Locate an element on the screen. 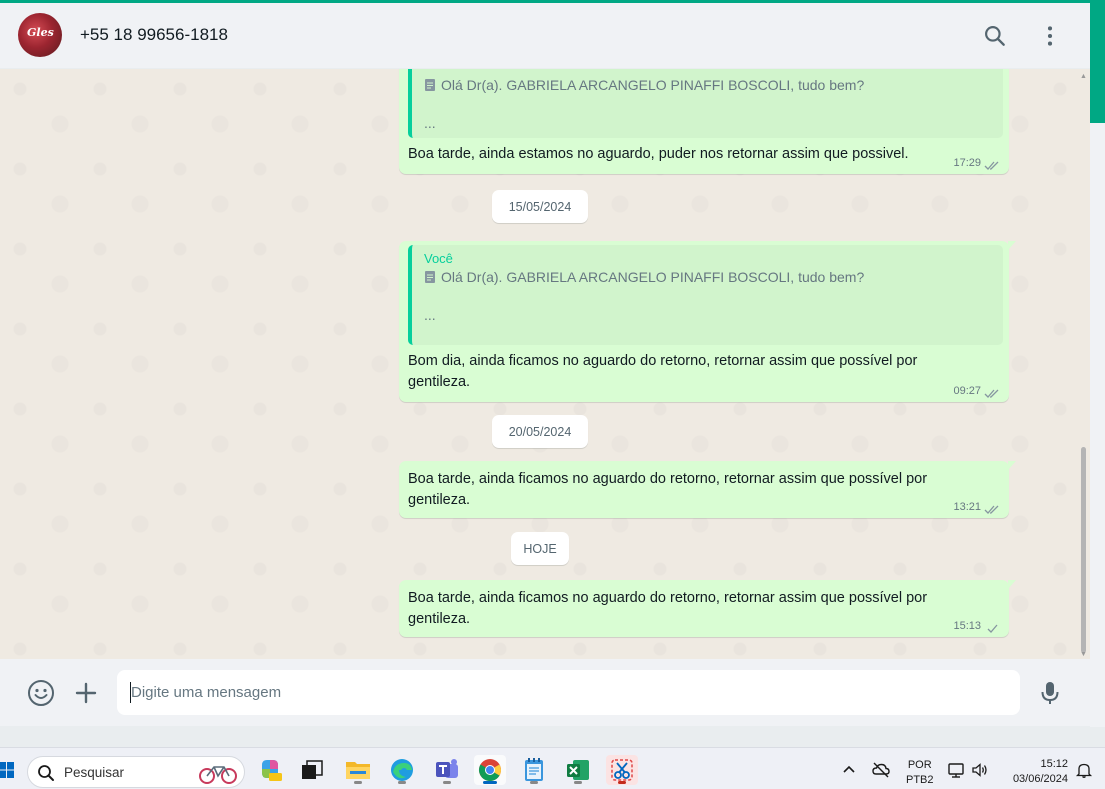 The width and height of the screenshot is (1105, 789). message-time: 09:27 is located at coordinates (967, 391).